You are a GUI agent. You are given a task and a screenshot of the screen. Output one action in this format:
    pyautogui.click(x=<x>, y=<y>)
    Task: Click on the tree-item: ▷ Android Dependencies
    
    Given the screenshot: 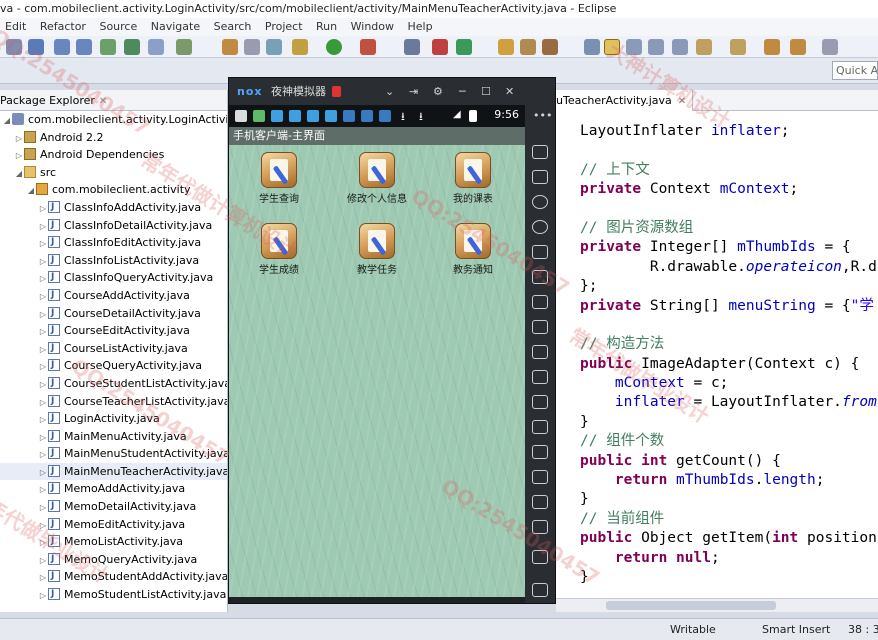 What is the action you would take?
    pyautogui.click(x=113, y=155)
    